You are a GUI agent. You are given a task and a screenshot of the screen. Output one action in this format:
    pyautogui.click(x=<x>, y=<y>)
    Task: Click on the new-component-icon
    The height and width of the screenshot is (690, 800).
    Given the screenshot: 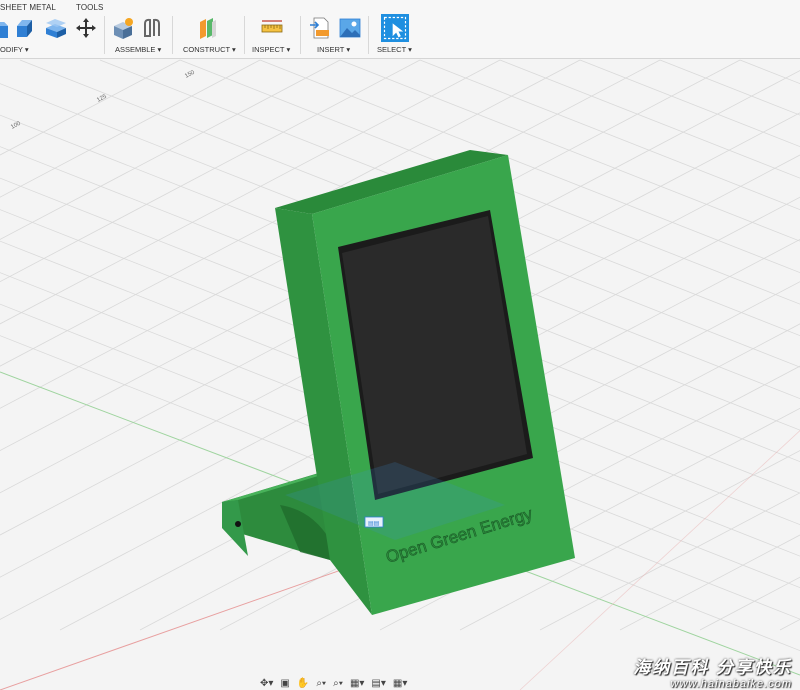 What is the action you would take?
    pyautogui.click(x=123, y=28)
    